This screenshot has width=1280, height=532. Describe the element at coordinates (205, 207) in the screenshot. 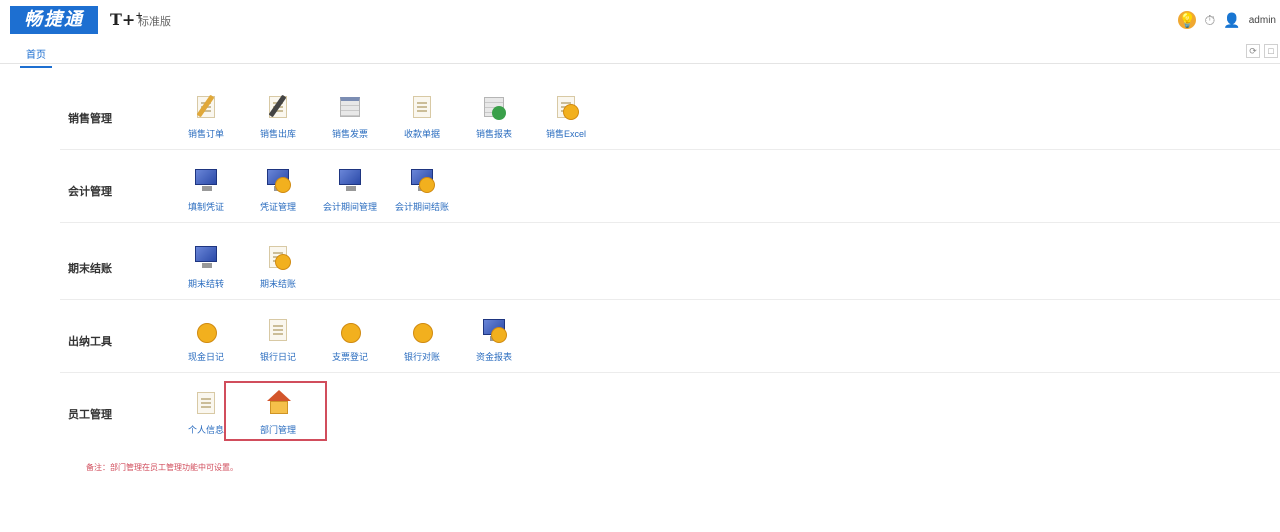

I see `item-label: 填制凭证` at that location.